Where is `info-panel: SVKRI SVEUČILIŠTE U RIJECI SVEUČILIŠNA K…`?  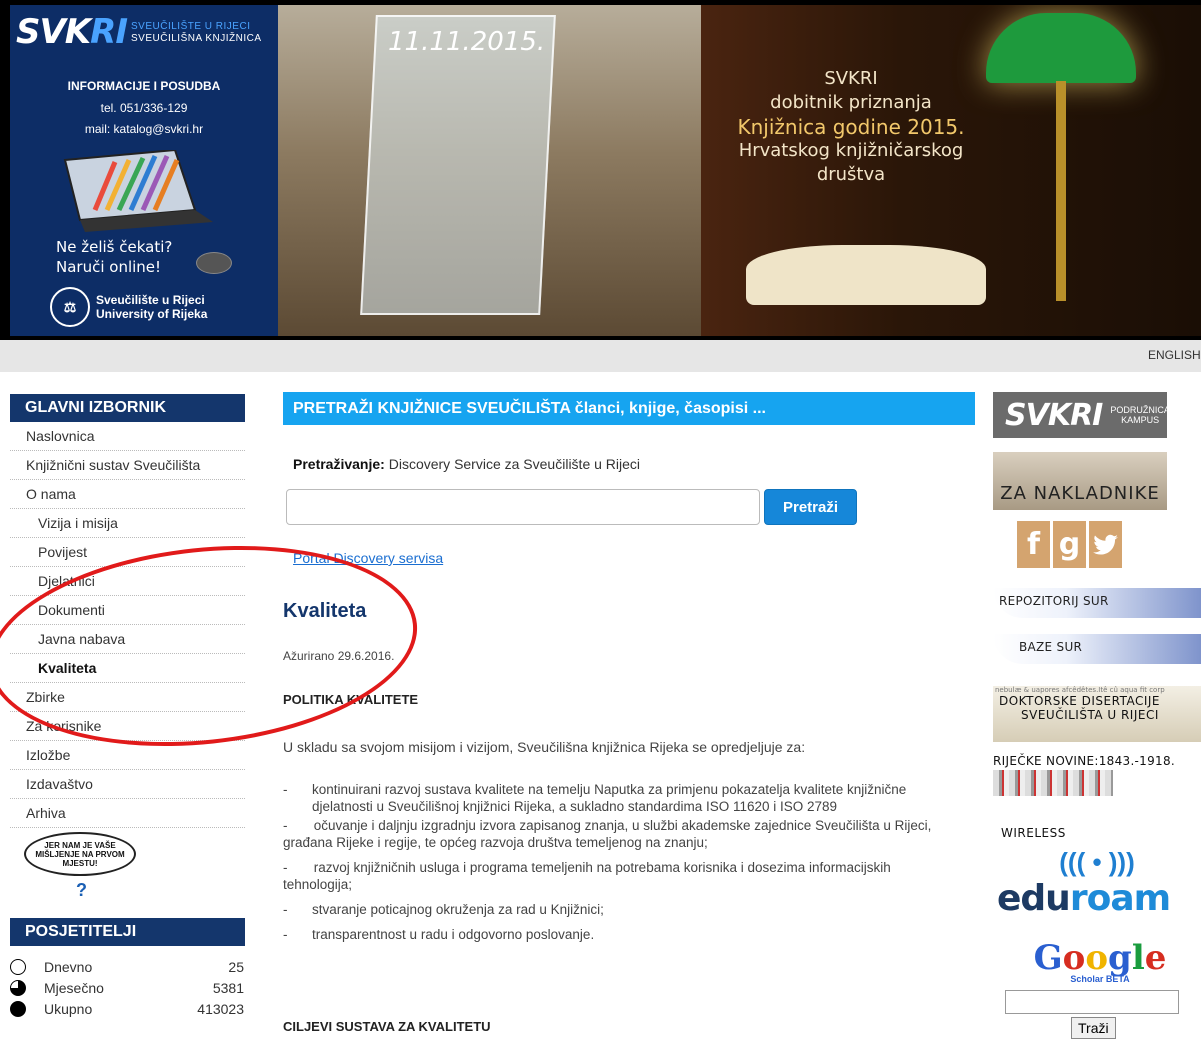
info-panel: SVKRI SVEUČILIŠTE U RIJECI SVEUČILIŠNA K… is located at coordinates (144, 170).